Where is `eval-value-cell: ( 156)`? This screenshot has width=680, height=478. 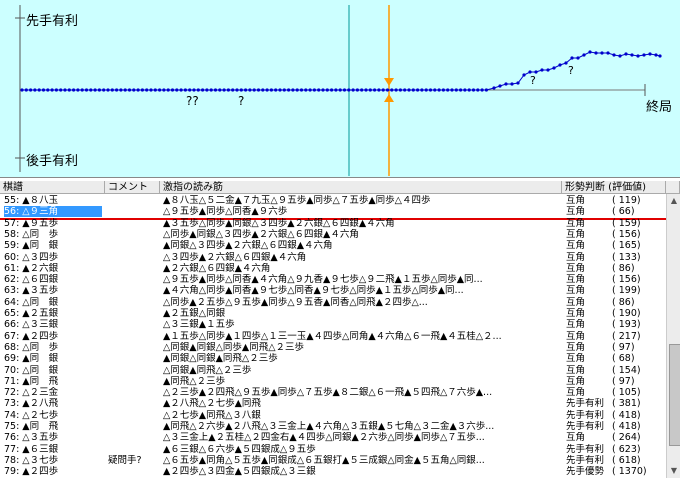
eval-value-cell: ( 156) is located at coordinates (626, 234).